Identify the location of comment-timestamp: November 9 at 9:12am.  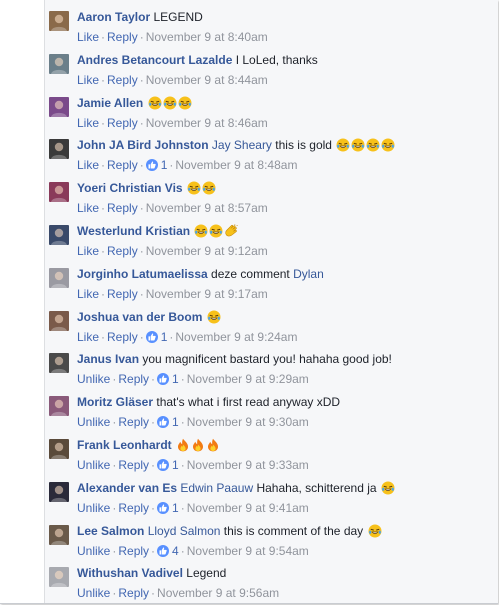
(207, 251).